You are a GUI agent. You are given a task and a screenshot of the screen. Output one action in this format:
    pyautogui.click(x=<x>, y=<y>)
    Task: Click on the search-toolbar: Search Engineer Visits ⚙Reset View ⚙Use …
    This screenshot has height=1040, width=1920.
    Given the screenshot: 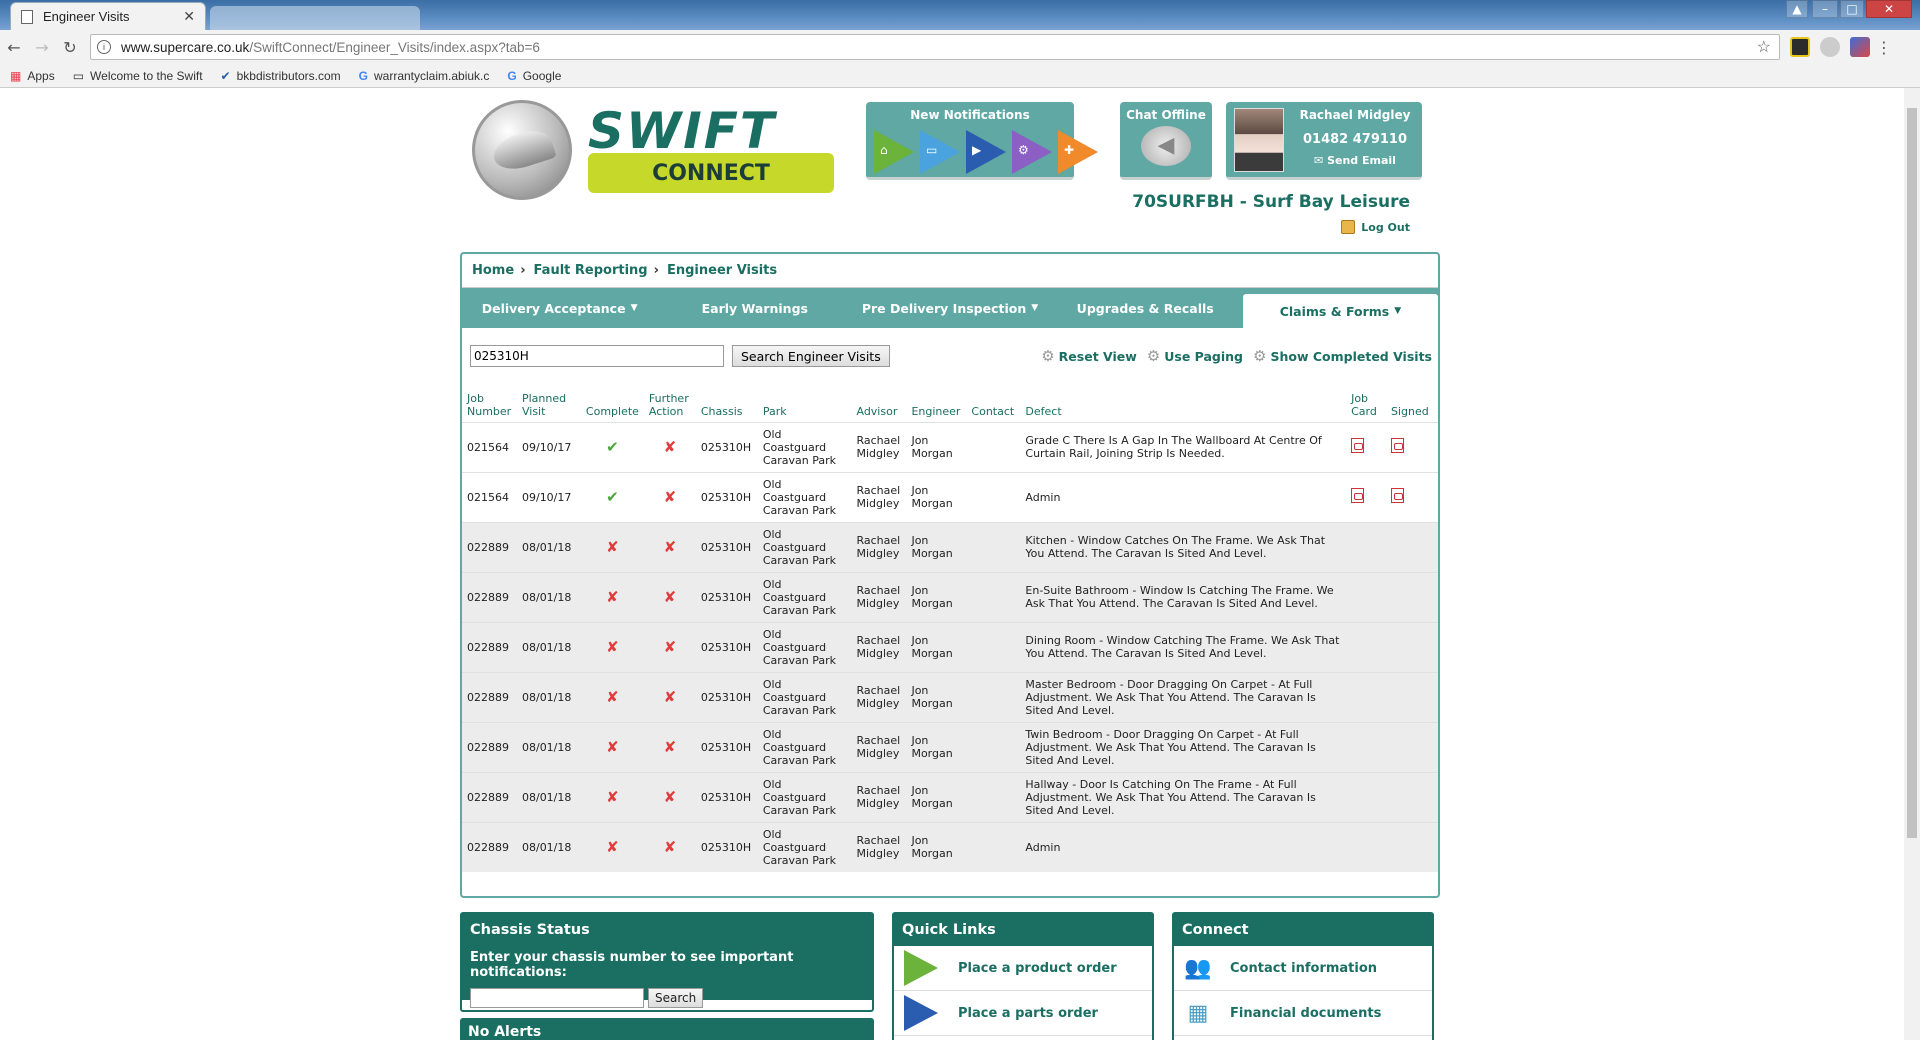 What is the action you would take?
    pyautogui.click(x=950, y=356)
    